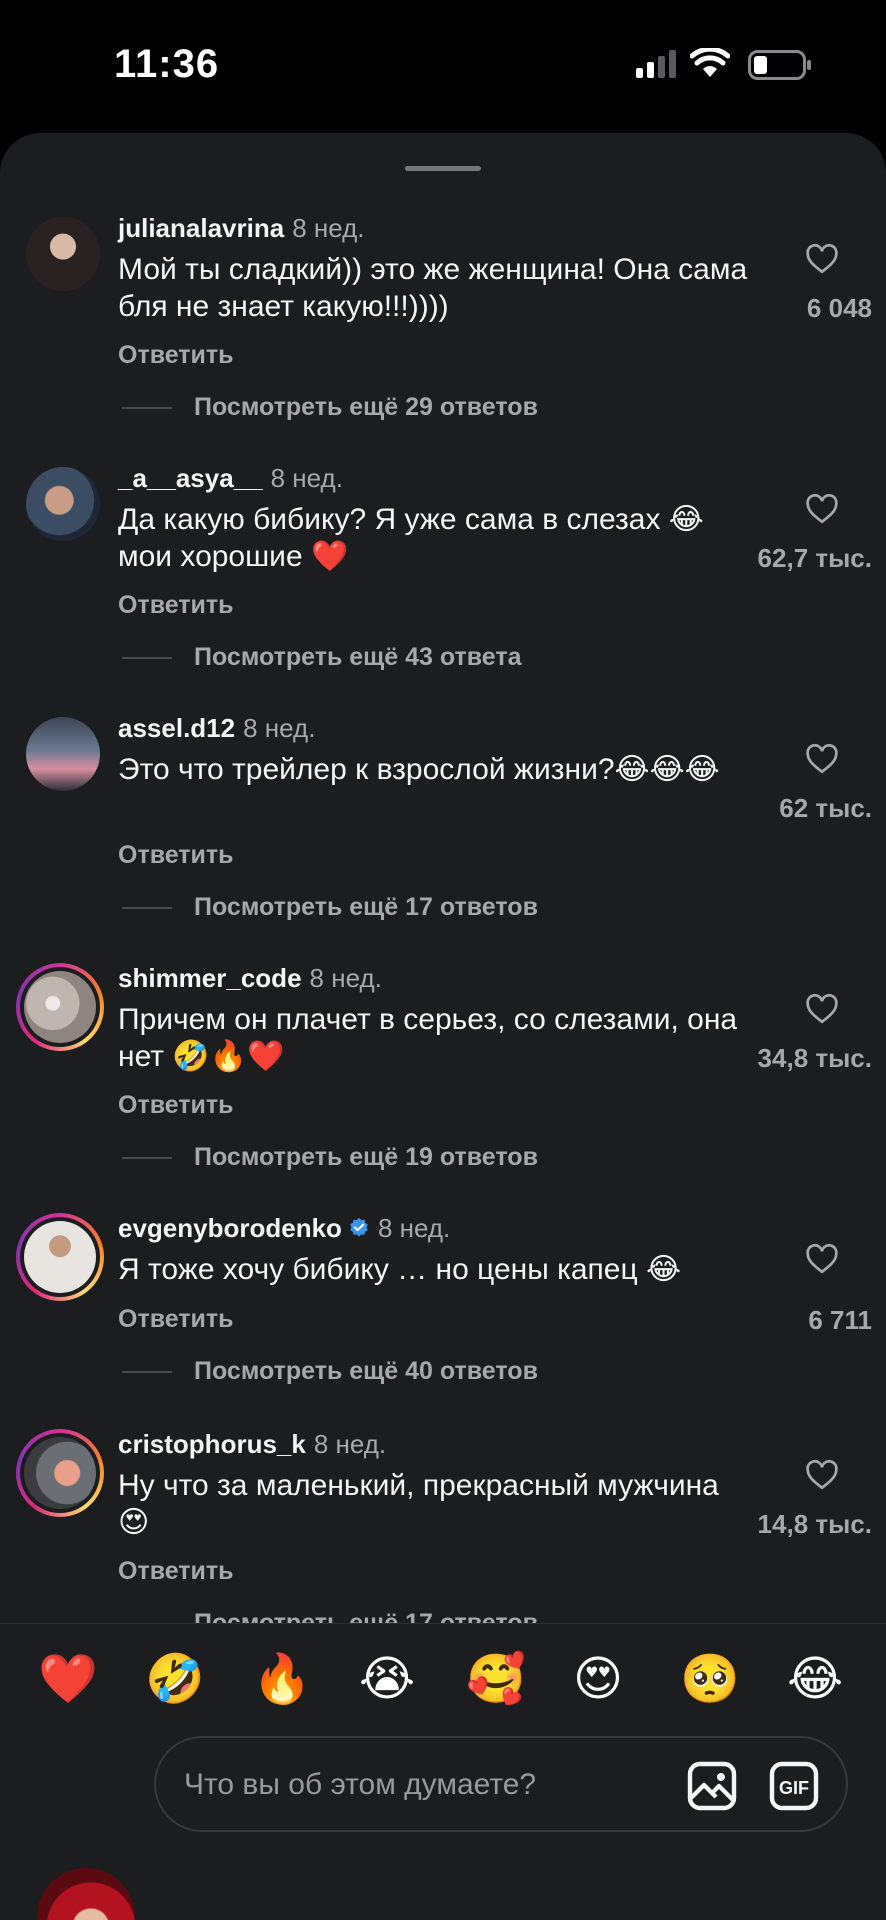 The width and height of the screenshot is (886, 1920). Describe the element at coordinates (443, 67) in the screenshot. I see `status-bar: 11:36` at that location.